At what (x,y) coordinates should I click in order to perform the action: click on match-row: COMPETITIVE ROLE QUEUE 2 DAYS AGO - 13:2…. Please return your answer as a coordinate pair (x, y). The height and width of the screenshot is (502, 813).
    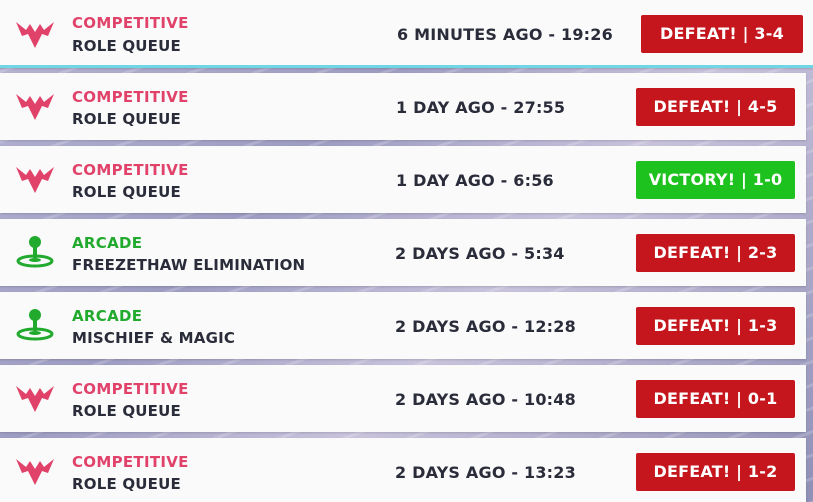
    Looking at the image, I should click on (403, 470).